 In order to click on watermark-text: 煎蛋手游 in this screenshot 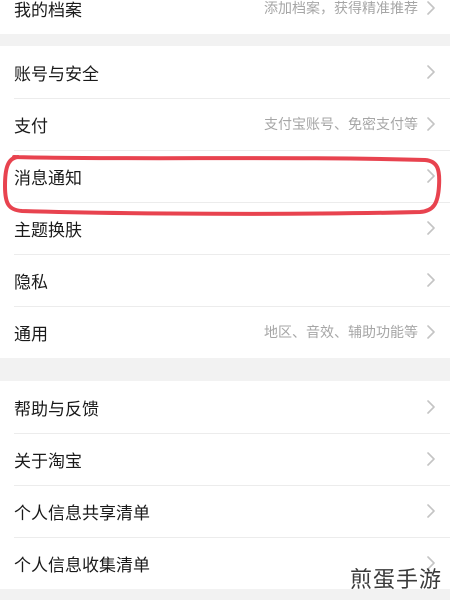, I will do `click(395, 580)`.